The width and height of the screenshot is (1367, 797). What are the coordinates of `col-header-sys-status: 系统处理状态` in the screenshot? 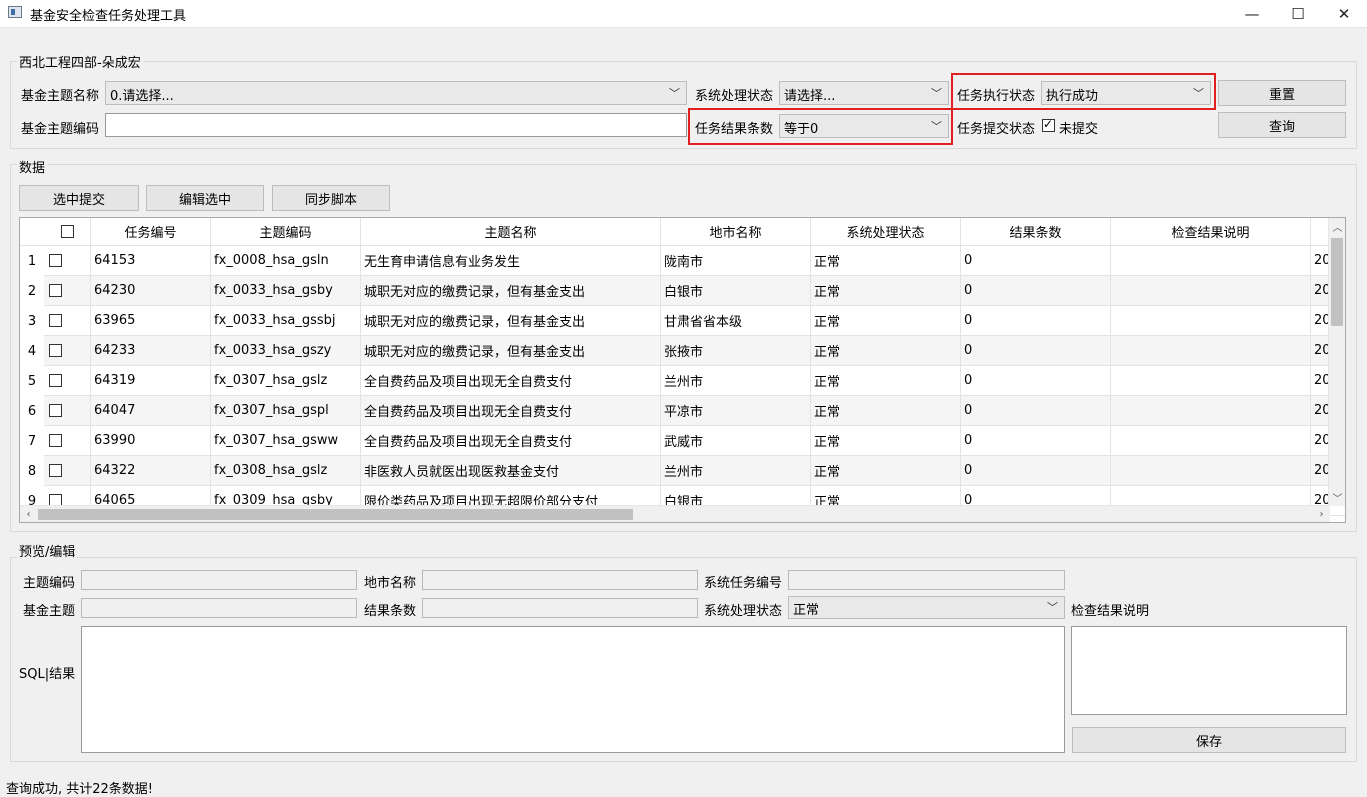 It's located at (886, 232).